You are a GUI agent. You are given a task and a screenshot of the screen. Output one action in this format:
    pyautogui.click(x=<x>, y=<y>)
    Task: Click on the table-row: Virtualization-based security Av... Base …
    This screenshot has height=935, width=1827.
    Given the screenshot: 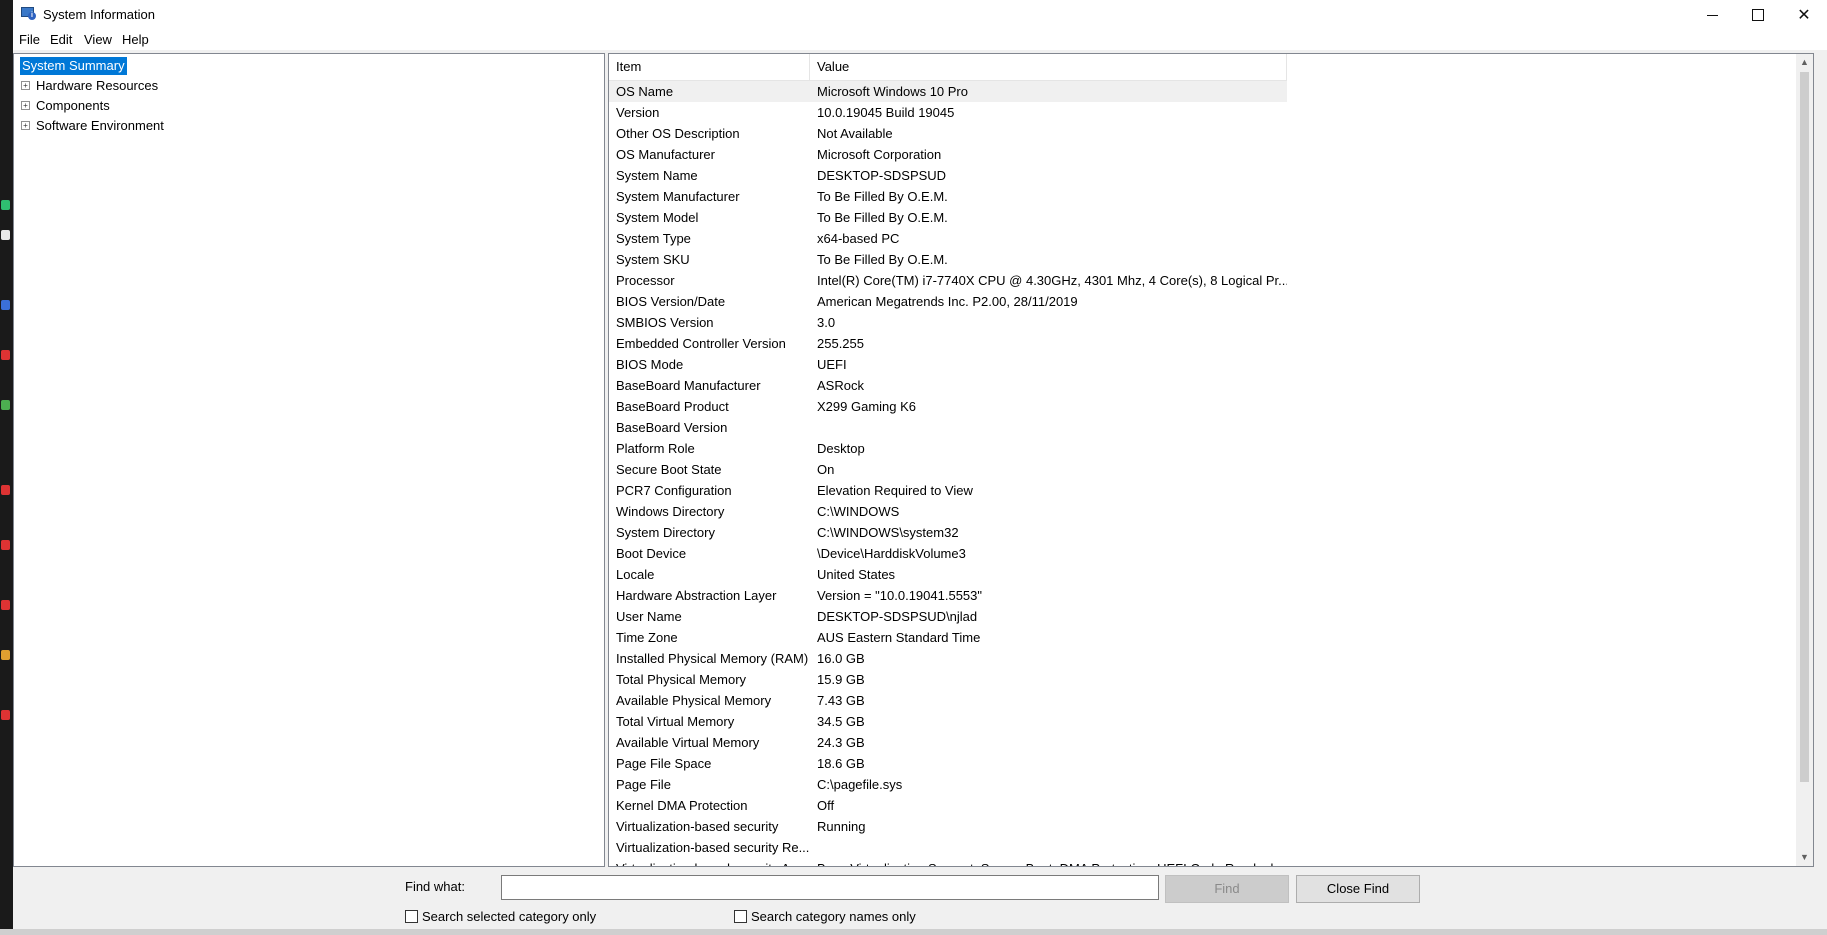 What is the action you would take?
    pyautogui.click(x=1202, y=862)
    